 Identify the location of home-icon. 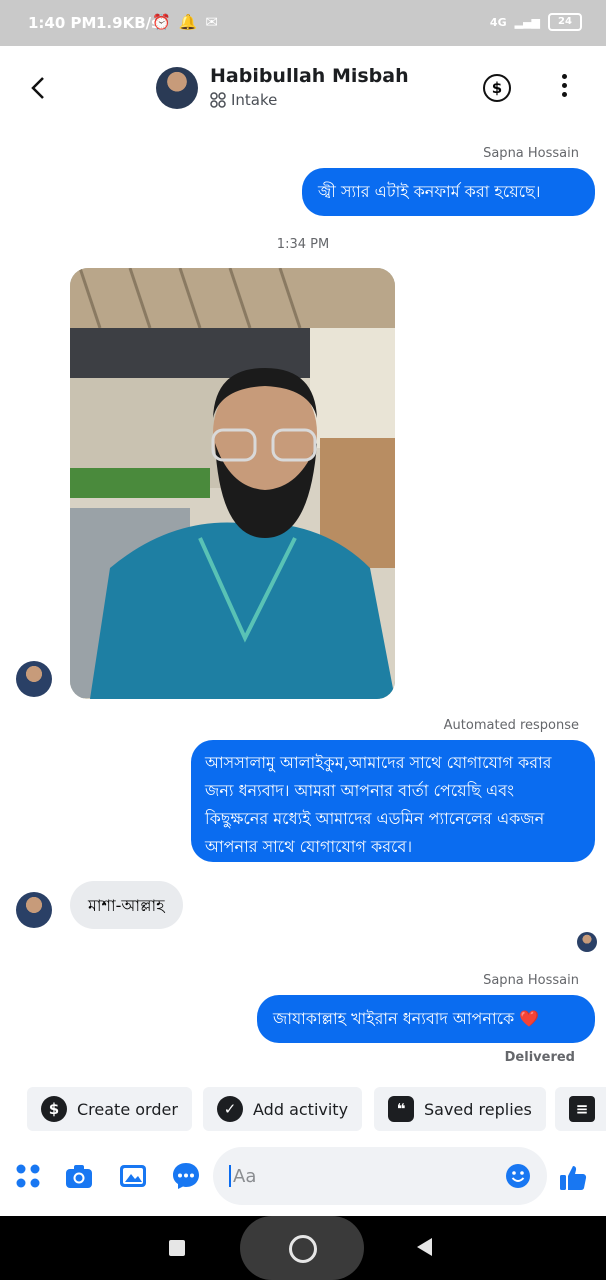
(303, 1249).